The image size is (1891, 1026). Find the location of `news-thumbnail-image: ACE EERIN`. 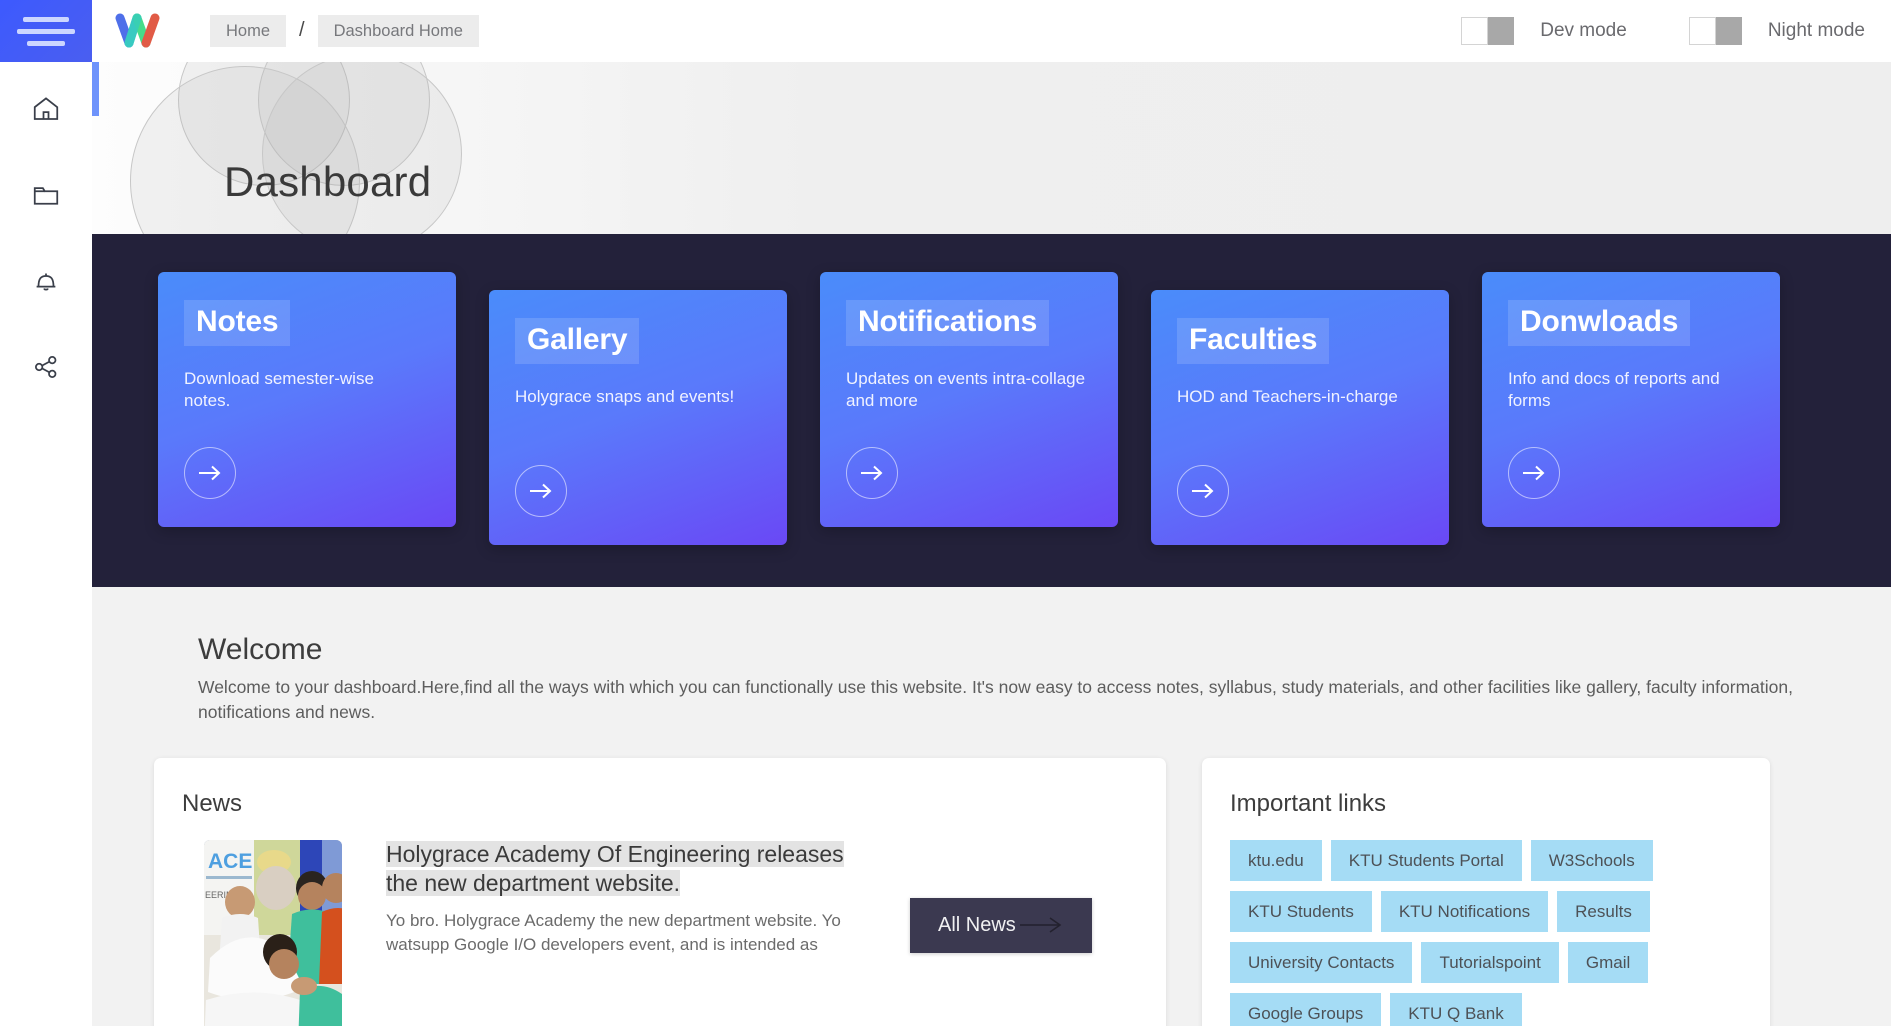

news-thumbnail-image: ACE EERIN is located at coordinates (273, 932).